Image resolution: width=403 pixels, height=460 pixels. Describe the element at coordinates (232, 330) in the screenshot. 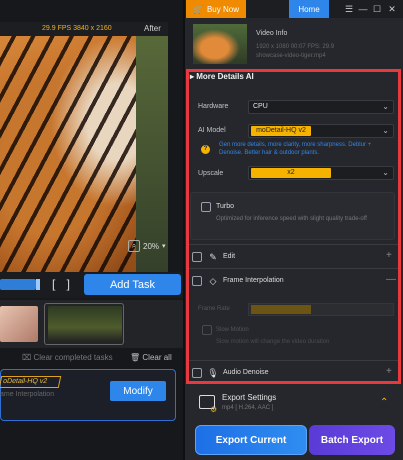

I see `slow-motion-label: Slow Motion` at that location.